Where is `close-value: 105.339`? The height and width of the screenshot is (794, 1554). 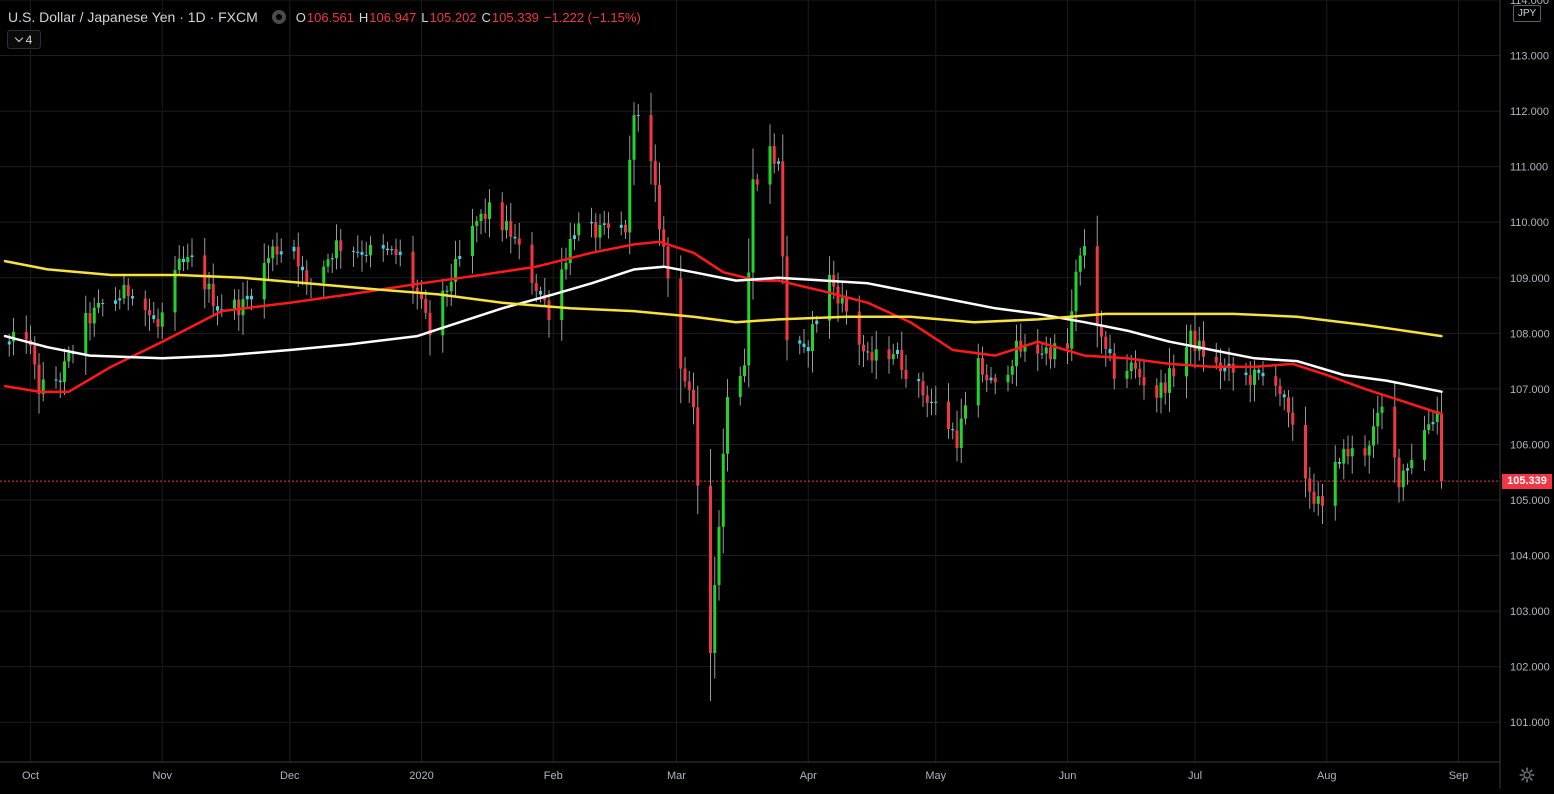 close-value: 105.339 is located at coordinates (515, 17).